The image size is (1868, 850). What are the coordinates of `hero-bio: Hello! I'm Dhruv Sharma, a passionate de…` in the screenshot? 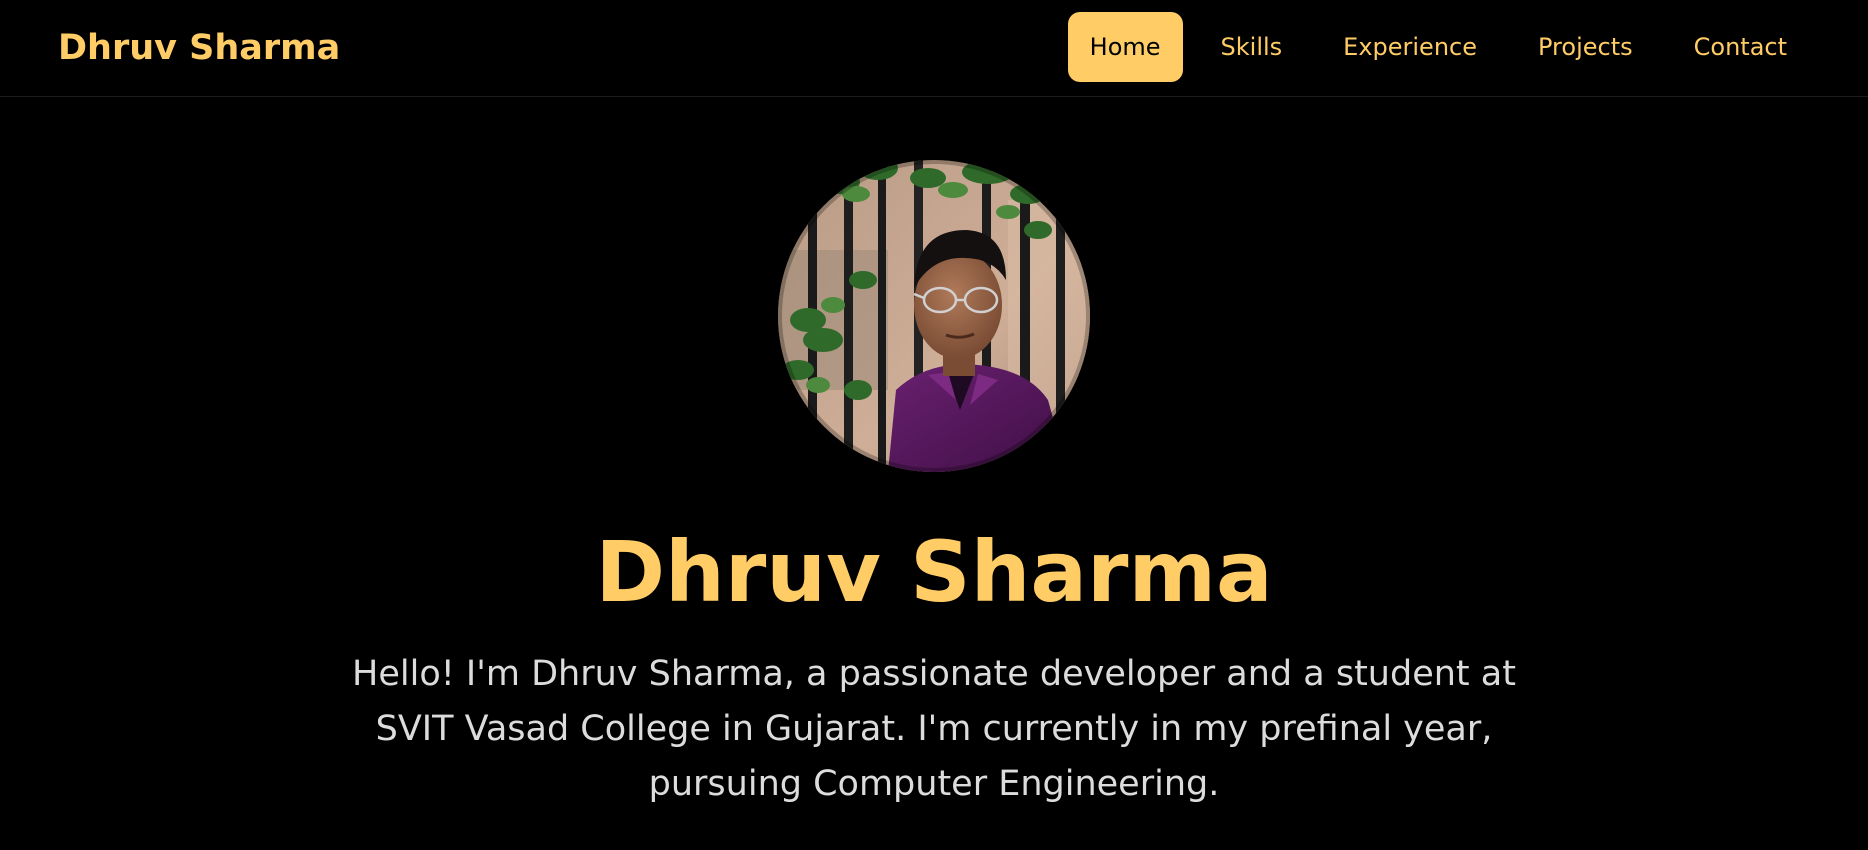 It's located at (934, 729).